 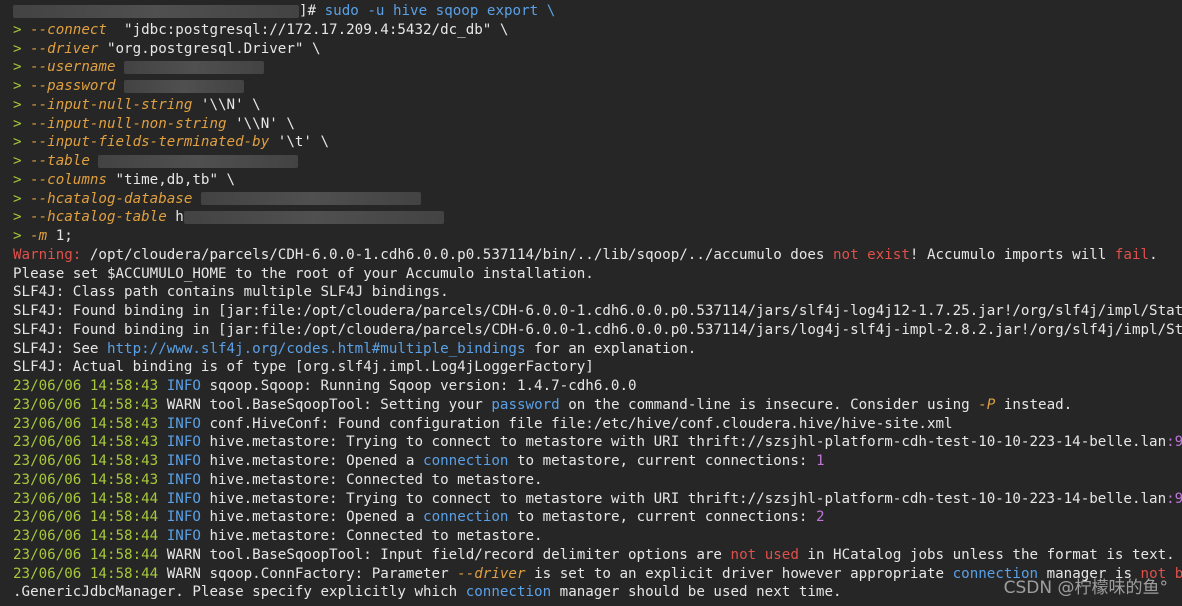 What do you see at coordinates (1132, 254) in the screenshot?
I see `warning-fail: fail` at bounding box center [1132, 254].